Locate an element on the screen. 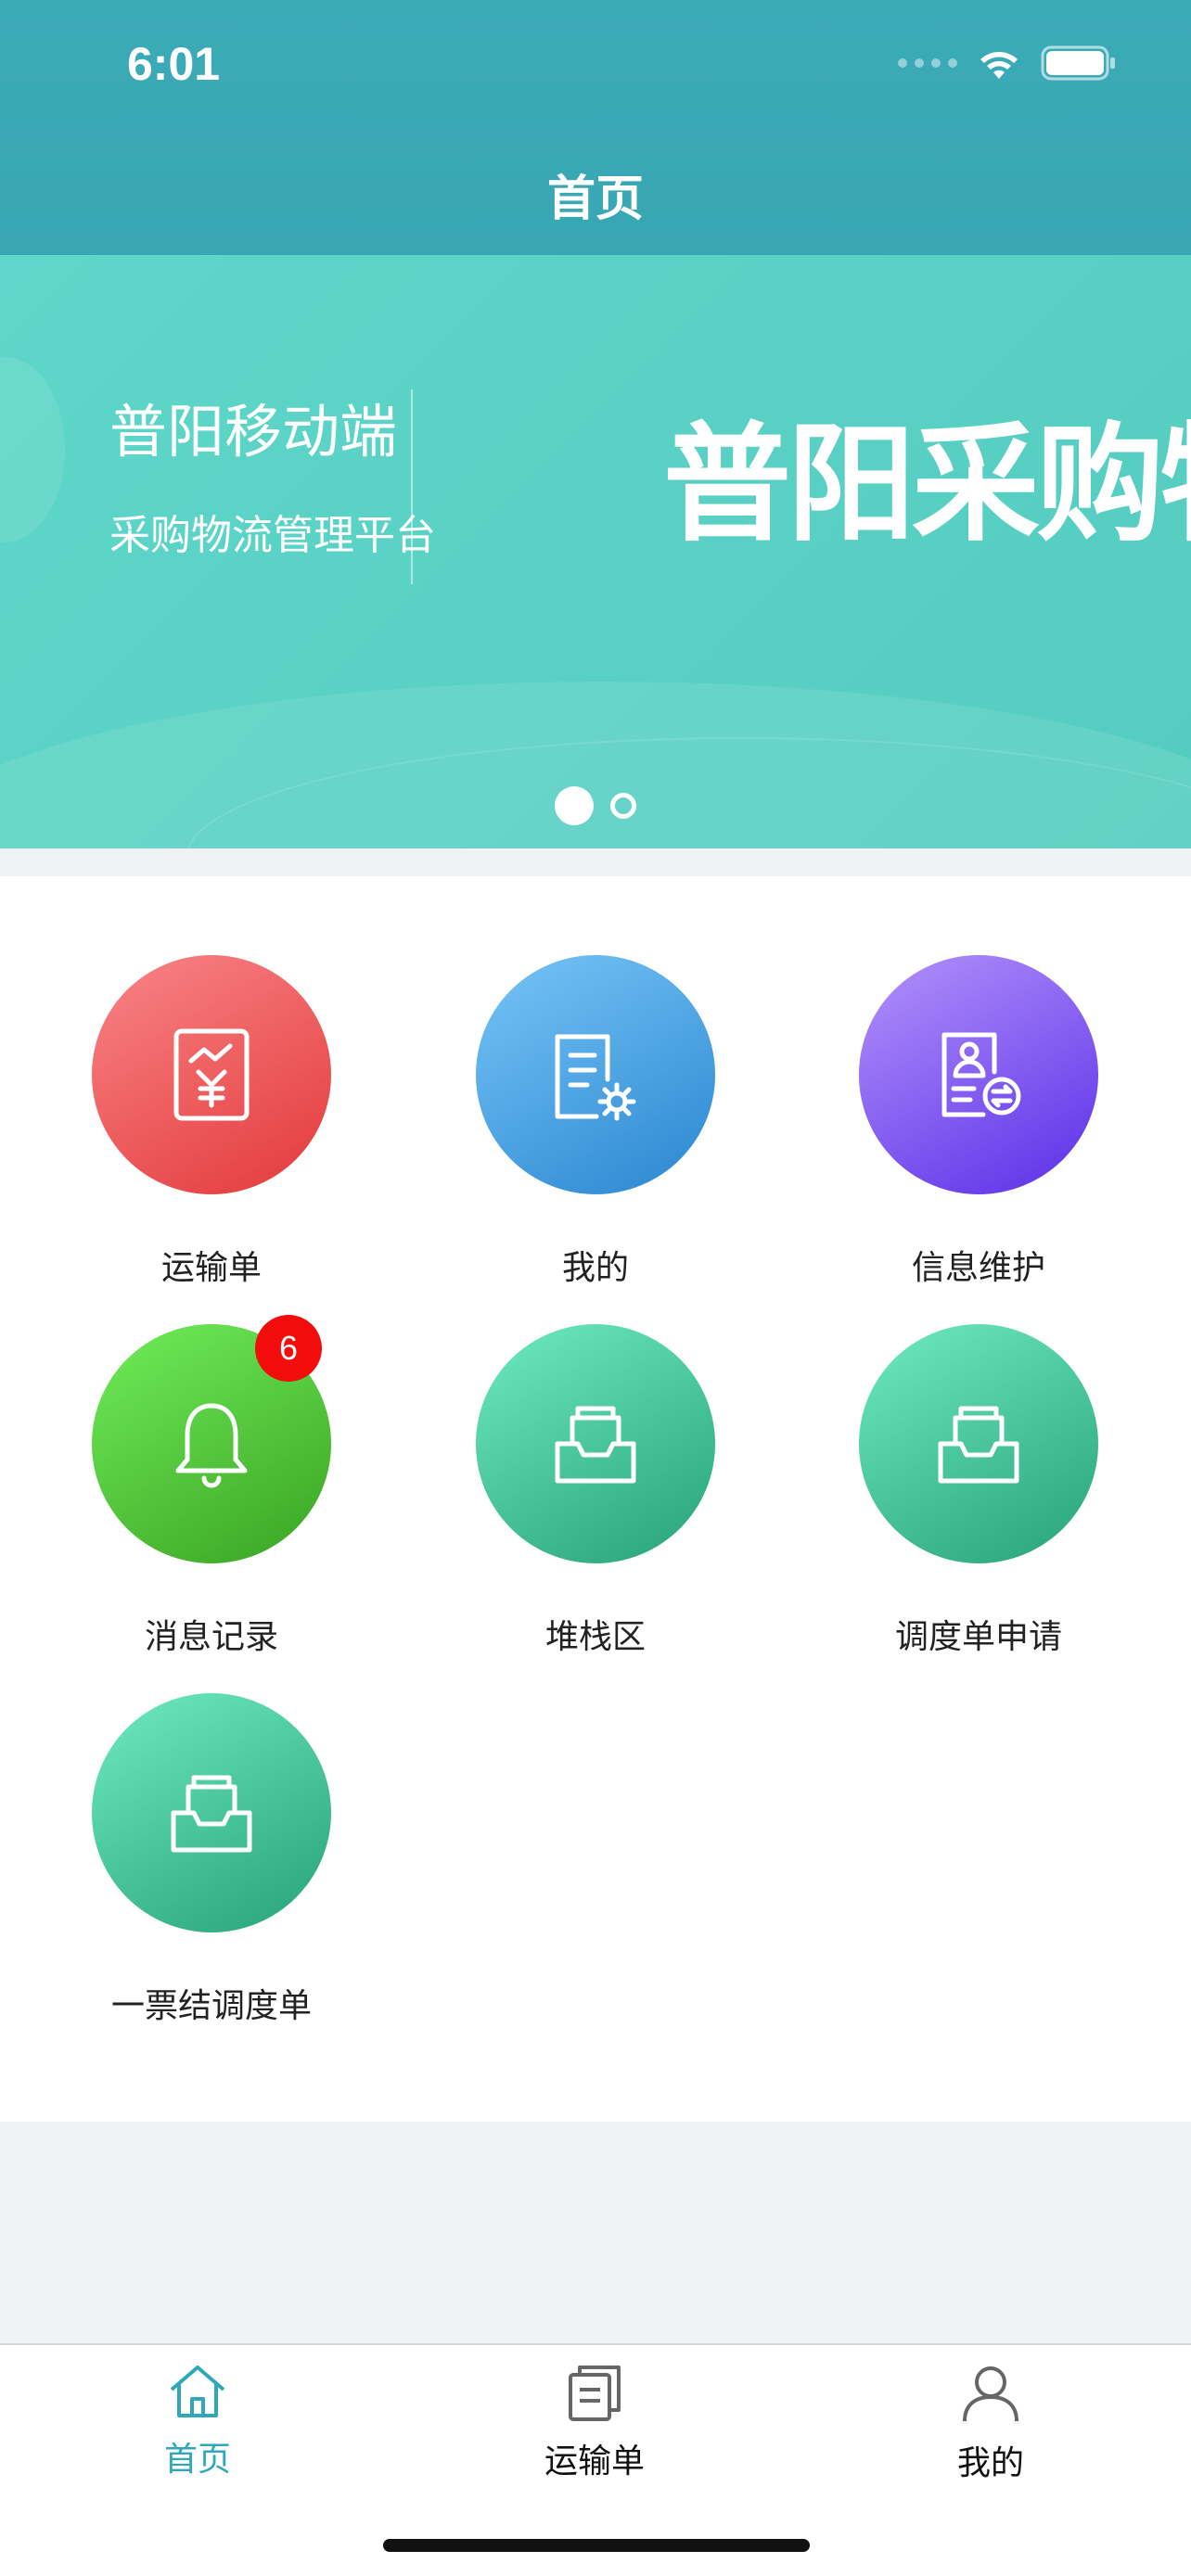 The width and height of the screenshot is (1191, 2576). tab-label: 我的 is located at coordinates (990, 2463).